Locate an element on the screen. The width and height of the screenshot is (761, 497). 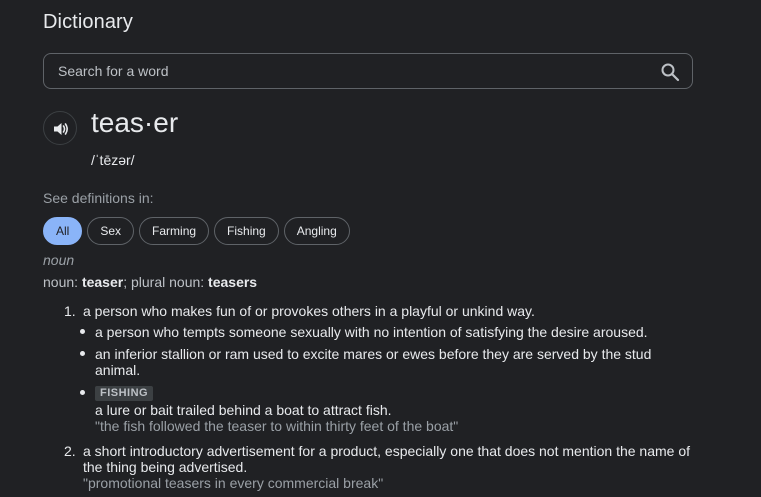
definition-number: 2. is located at coordinates (70, 451).